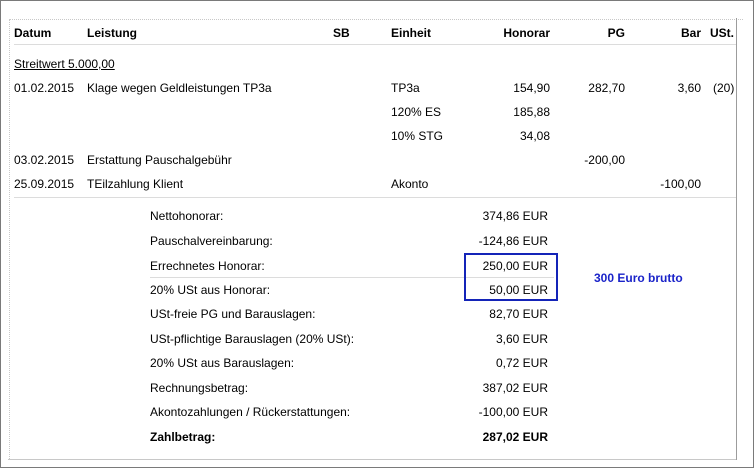 The width and height of the screenshot is (754, 468). I want to click on row-2-honorar: 185,88, so click(531, 112).